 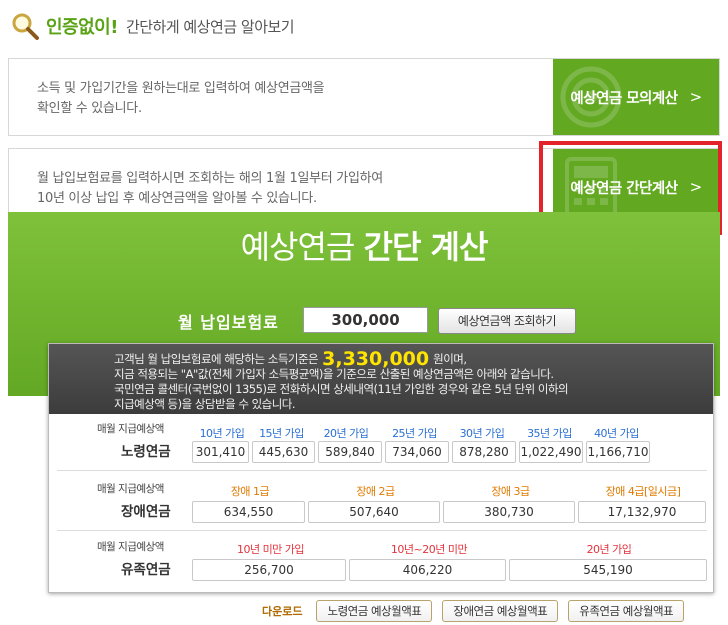 I want to click on col-header: 10년 미만 가입, so click(x=270, y=549).